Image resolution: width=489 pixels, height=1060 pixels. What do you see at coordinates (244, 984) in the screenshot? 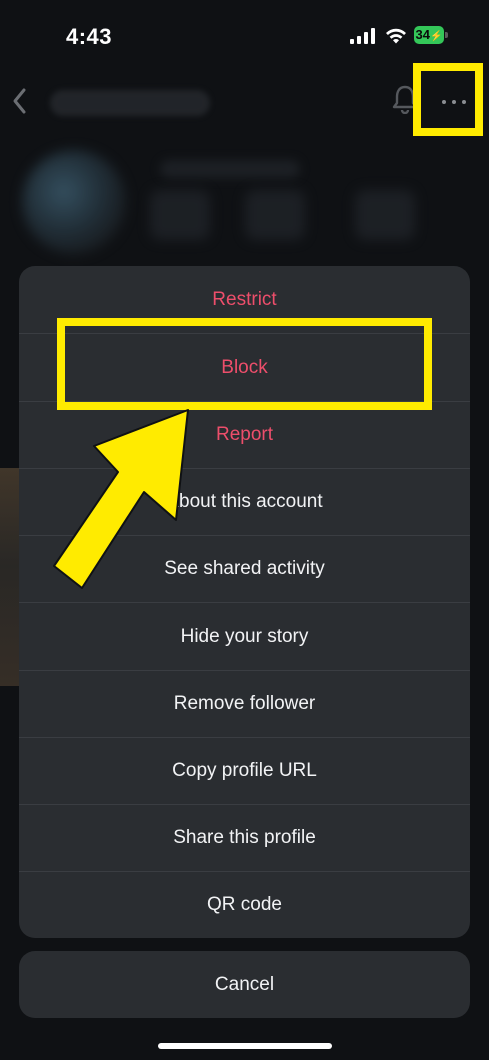
I see `cancel-button: Cancel` at bounding box center [244, 984].